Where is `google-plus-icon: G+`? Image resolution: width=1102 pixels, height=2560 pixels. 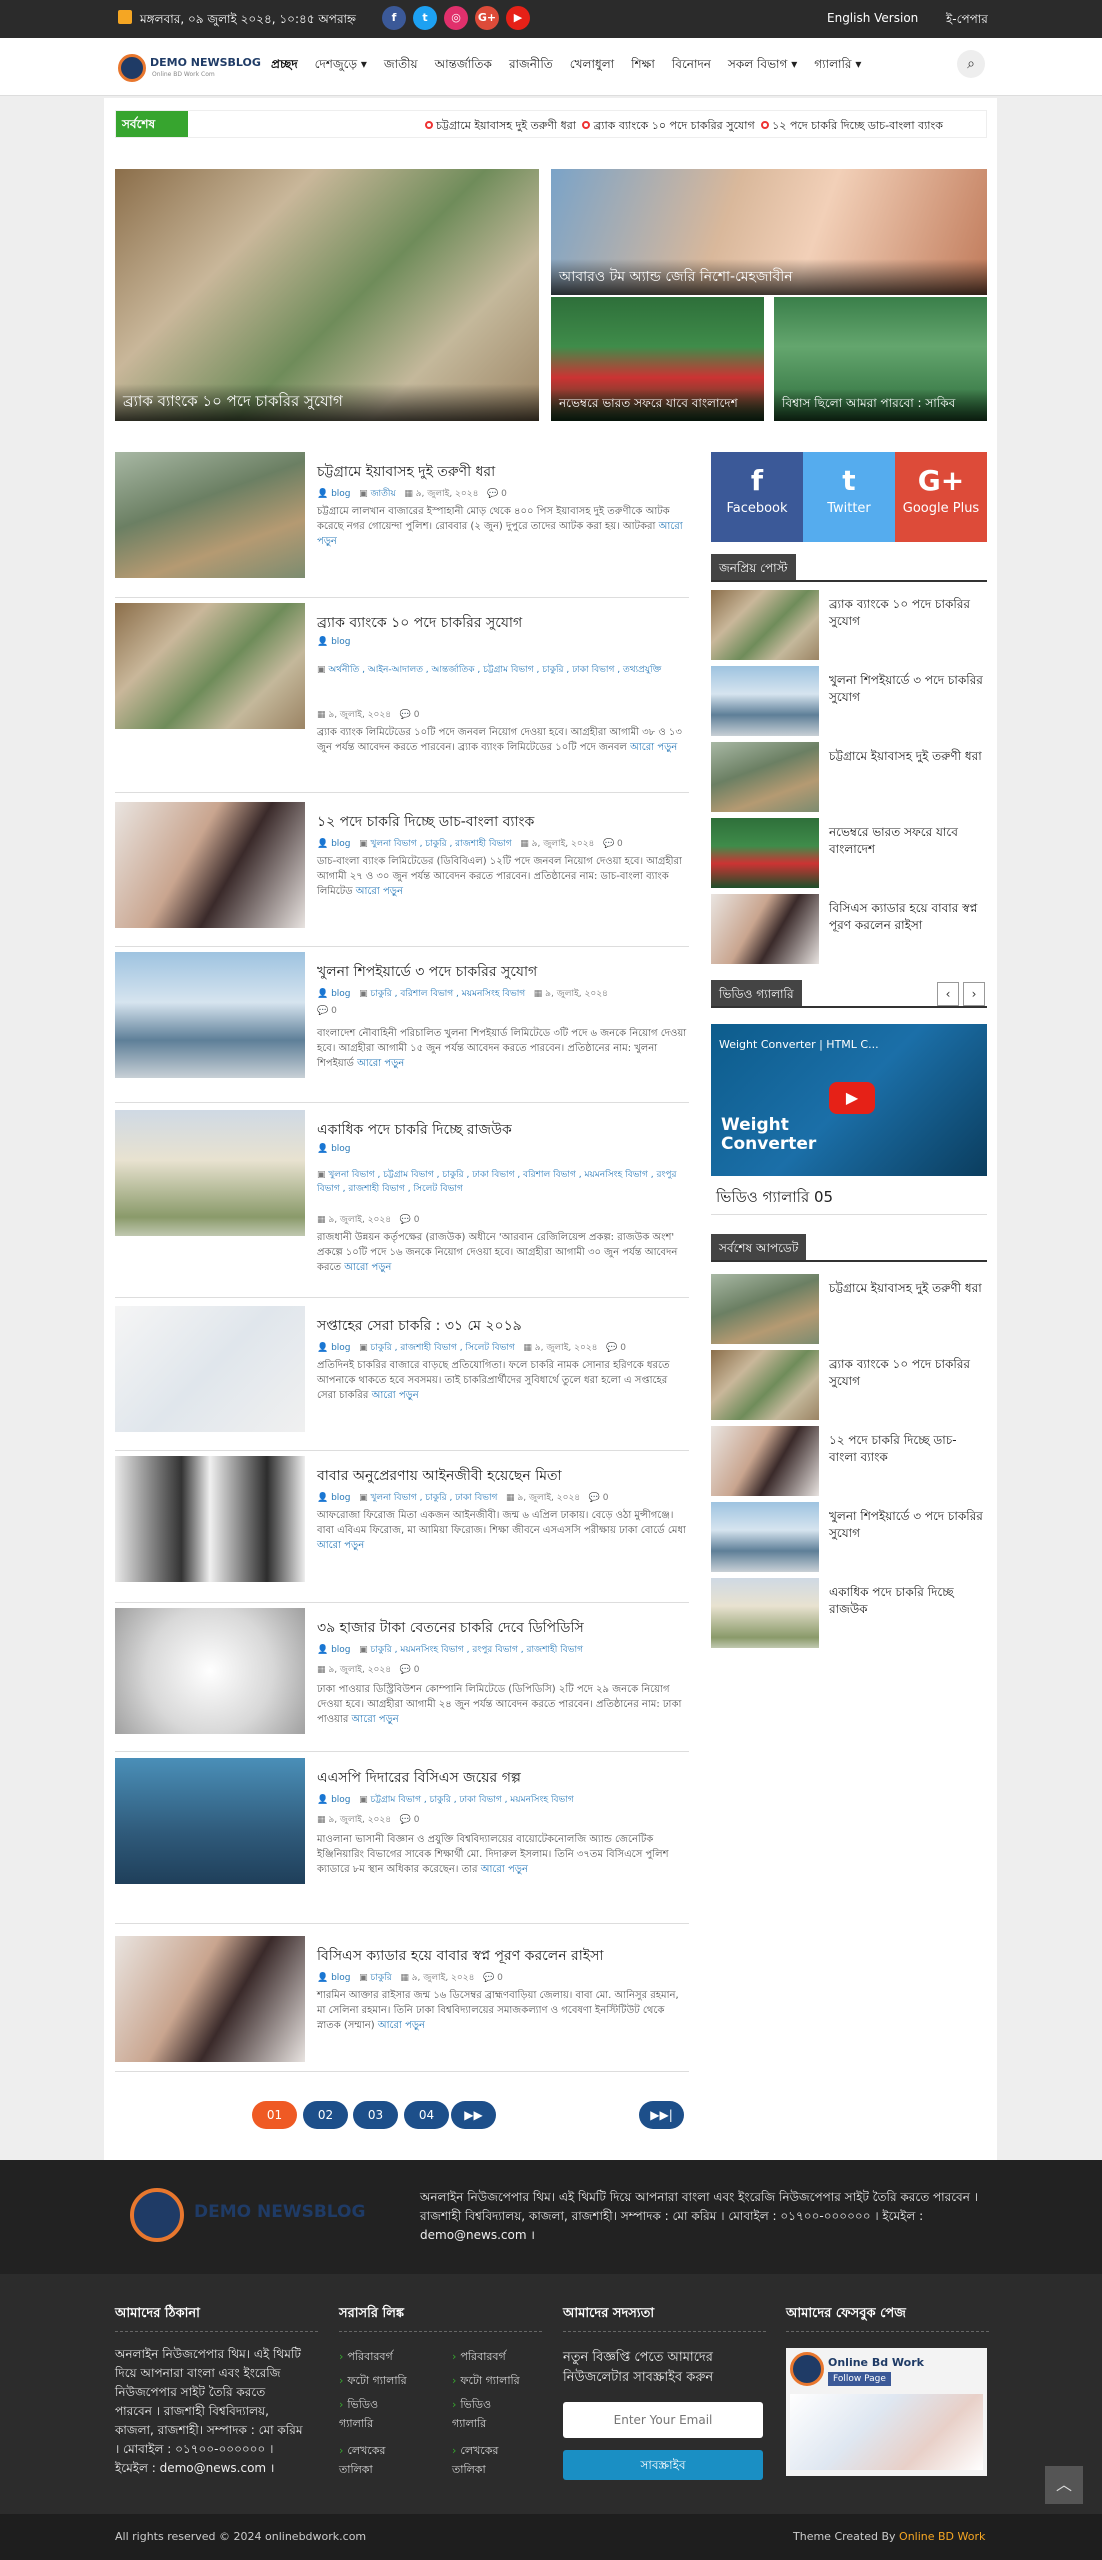
google-plus-icon: G+ is located at coordinates (487, 18).